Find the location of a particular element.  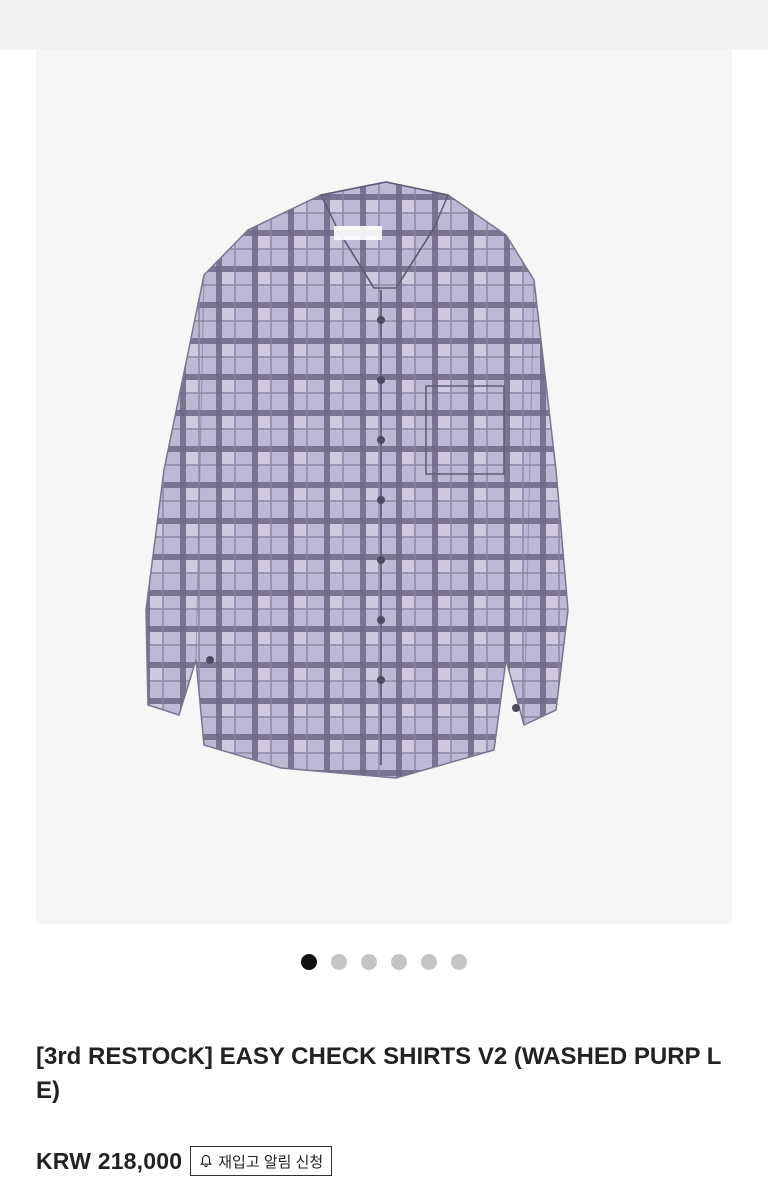

bell-icon is located at coordinates (206, 1161).